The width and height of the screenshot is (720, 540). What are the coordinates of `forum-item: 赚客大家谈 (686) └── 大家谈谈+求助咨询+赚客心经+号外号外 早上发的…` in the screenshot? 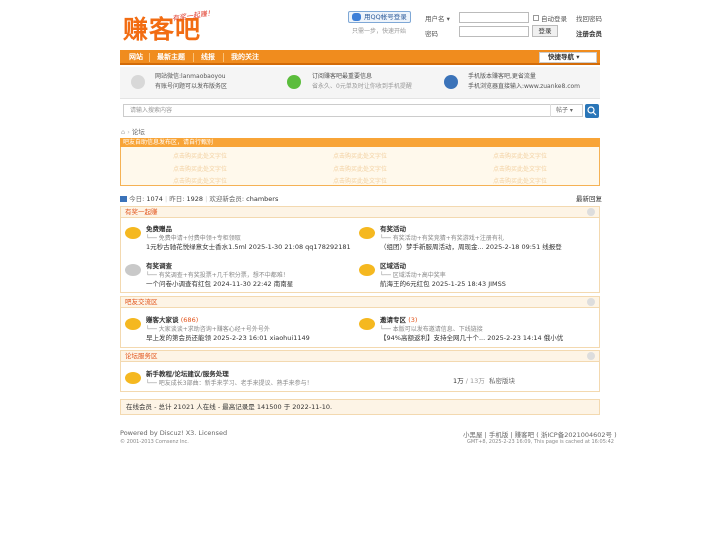 It's located at (228, 329).